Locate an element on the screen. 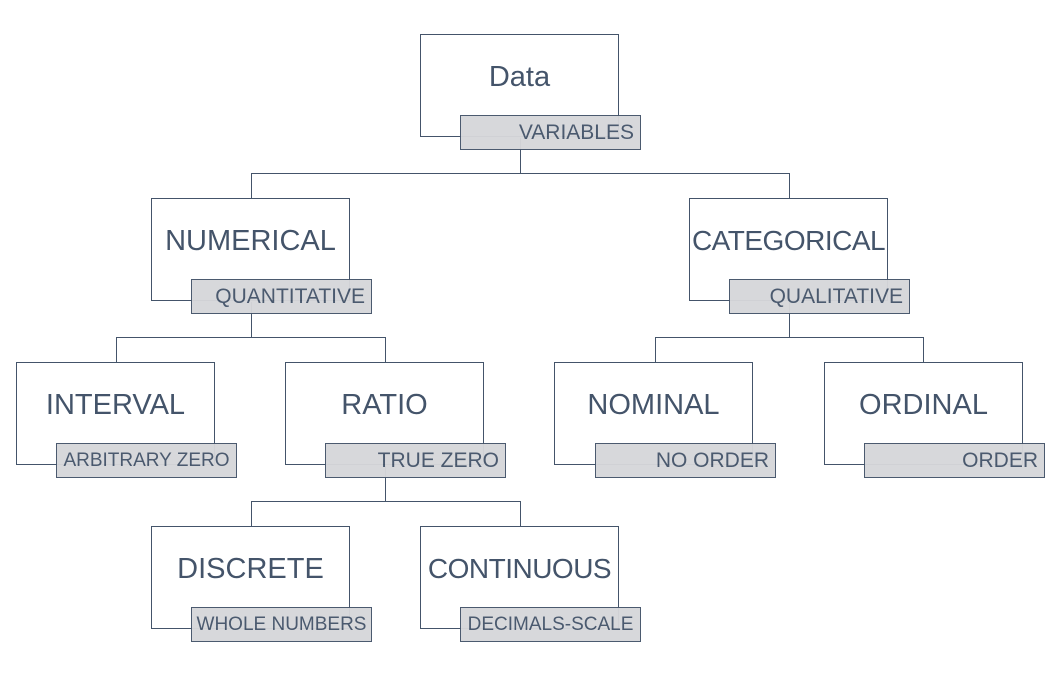  node-title: Data is located at coordinates (519, 77).